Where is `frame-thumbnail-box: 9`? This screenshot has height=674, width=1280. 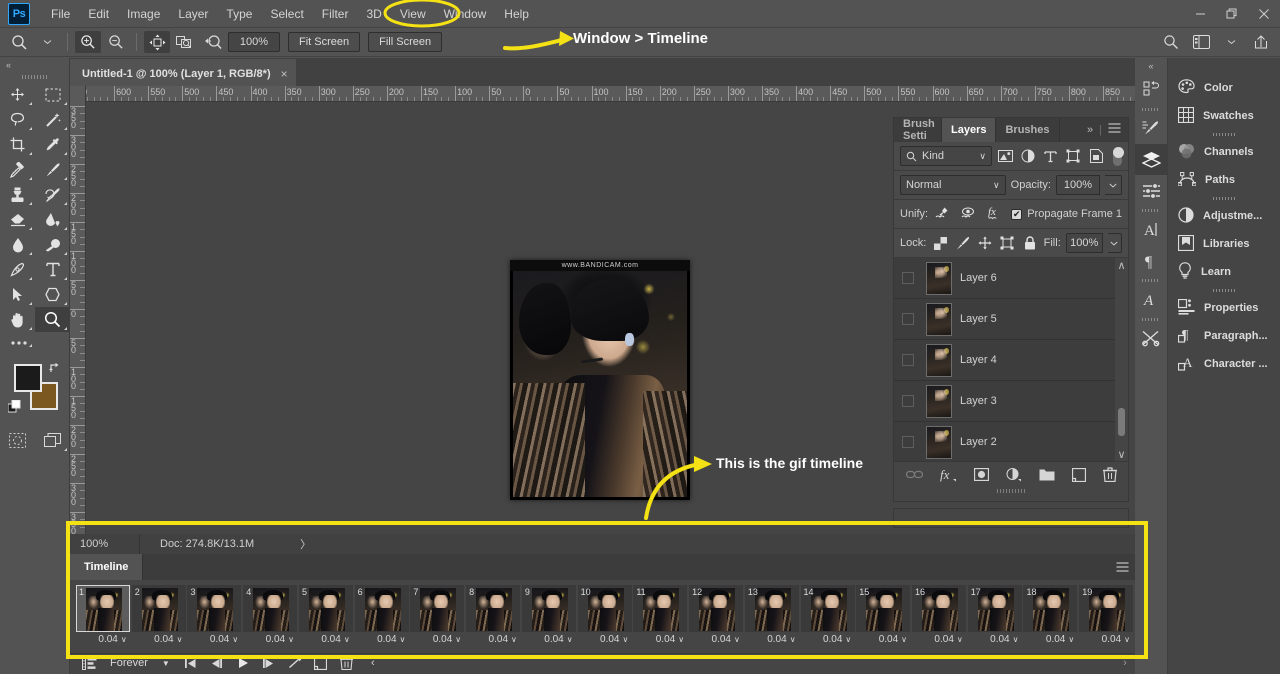
frame-thumbnail-box: 9 is located at coordinates (548, 608).